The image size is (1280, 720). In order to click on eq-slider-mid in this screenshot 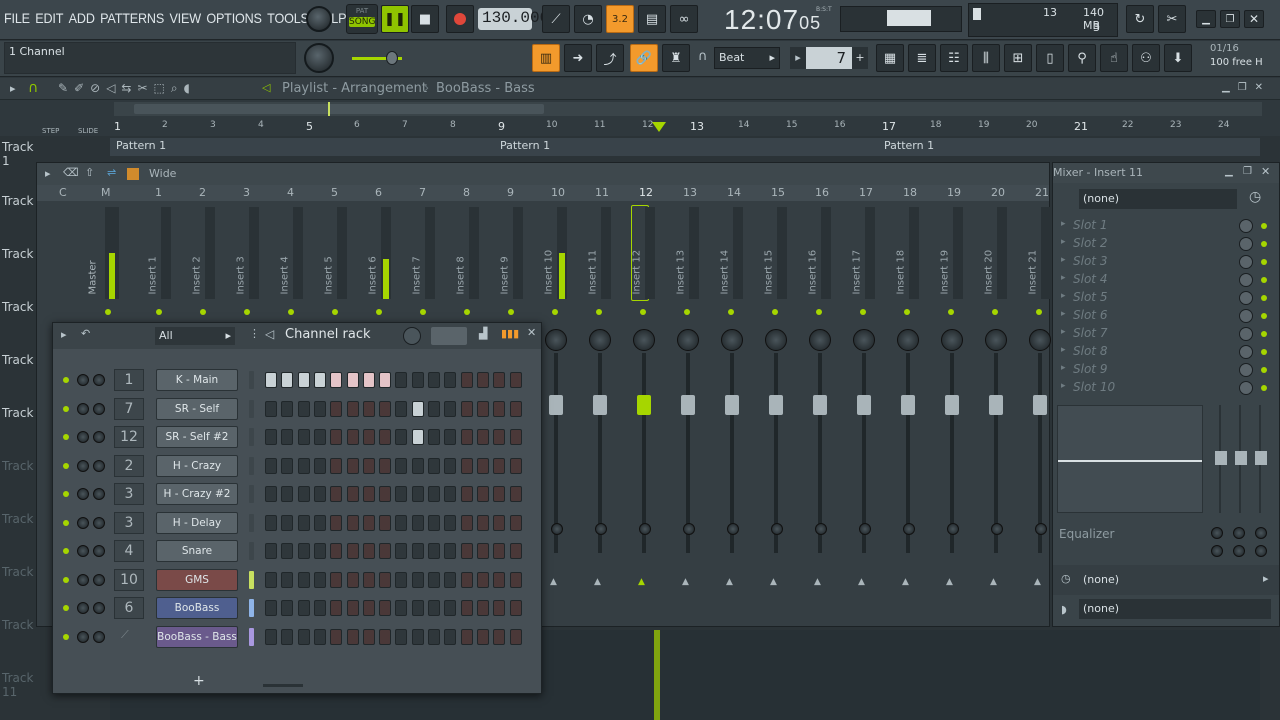, I will do `click(1241, 458)`.